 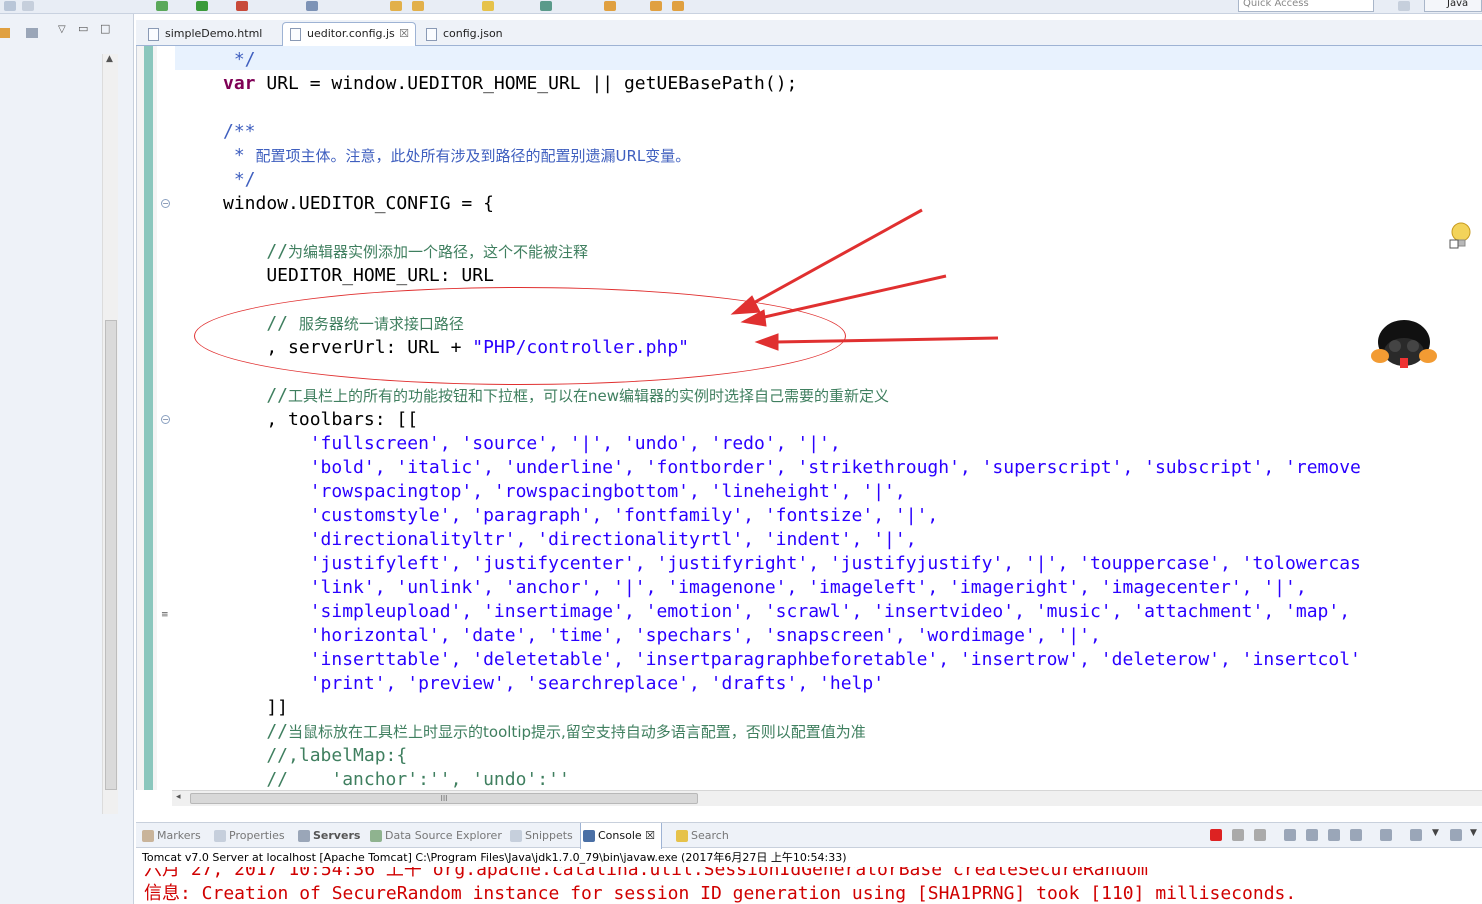 I want to click on code-line: // 'anchor':'', 'undo':'', so click(x=396, y=779).